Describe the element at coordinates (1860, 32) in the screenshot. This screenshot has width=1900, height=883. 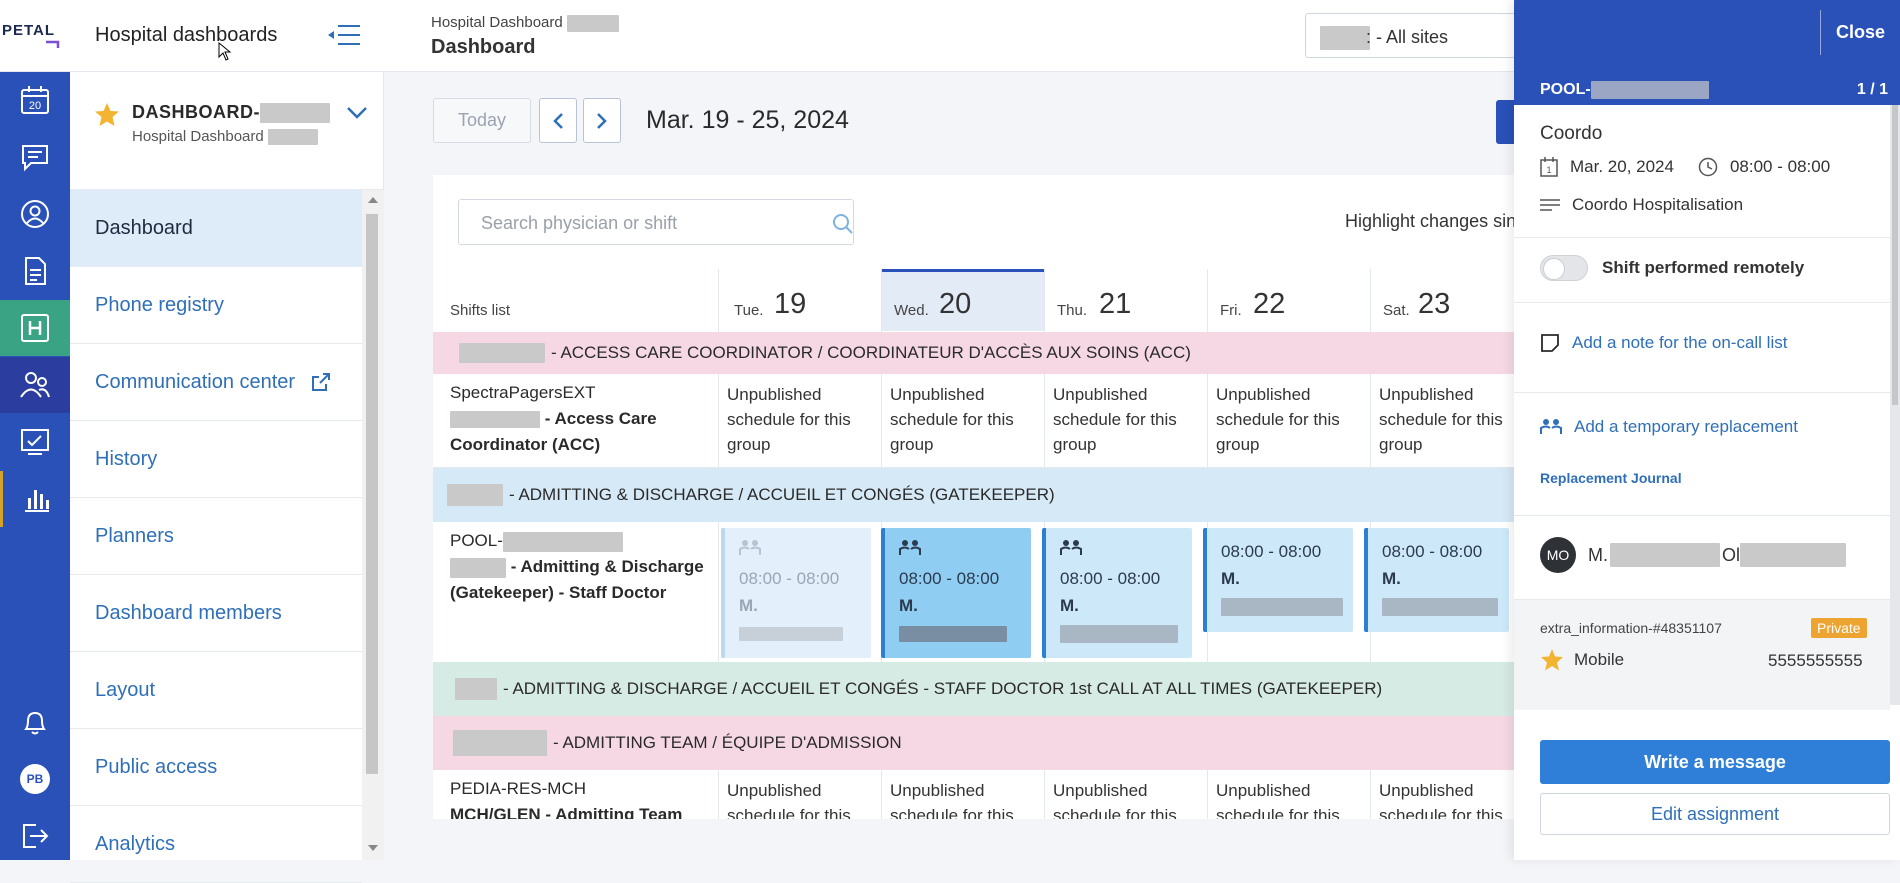
I see `close-button: Close` at that location.